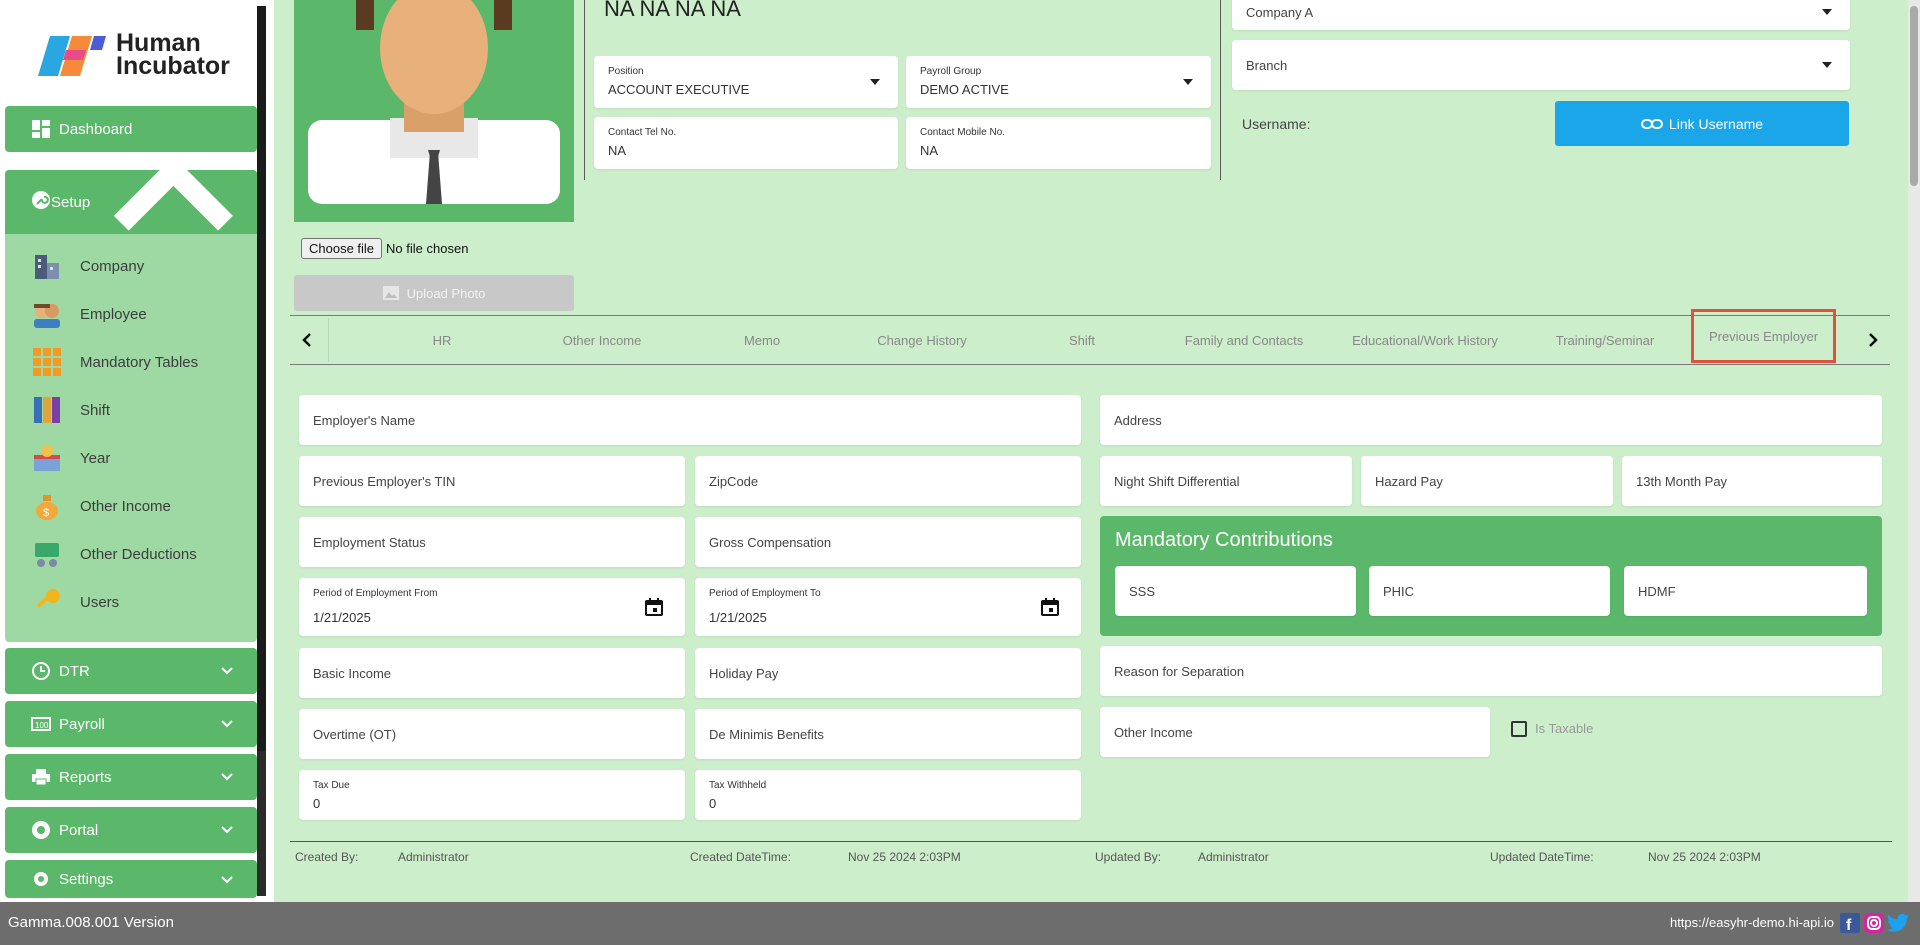  Describe the element at coordinates (1233, 857) in the screenshot. I see `updated-by-value: Administrator` at that location.